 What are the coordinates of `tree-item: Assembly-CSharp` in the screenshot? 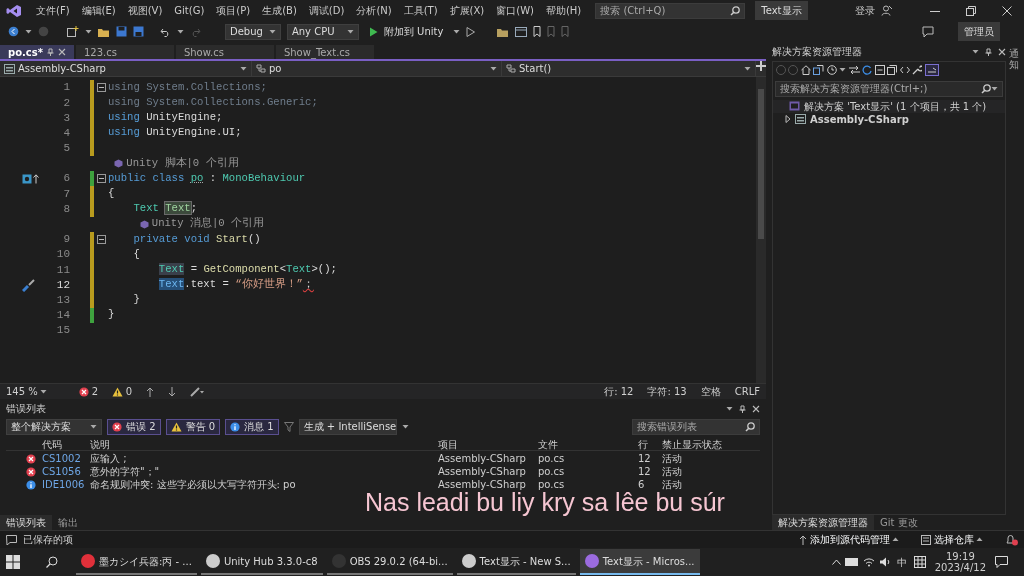 It's located at (859, 119).